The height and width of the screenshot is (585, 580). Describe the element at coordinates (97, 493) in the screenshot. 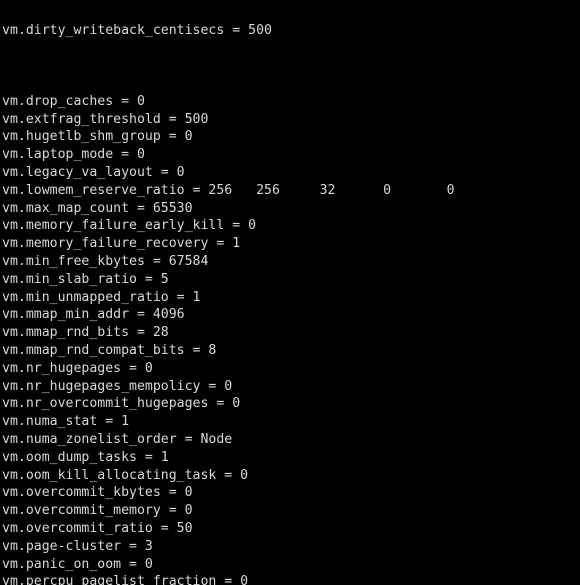

I see `terminal-line: vm.overcommit_kbytes = 0` at that location.